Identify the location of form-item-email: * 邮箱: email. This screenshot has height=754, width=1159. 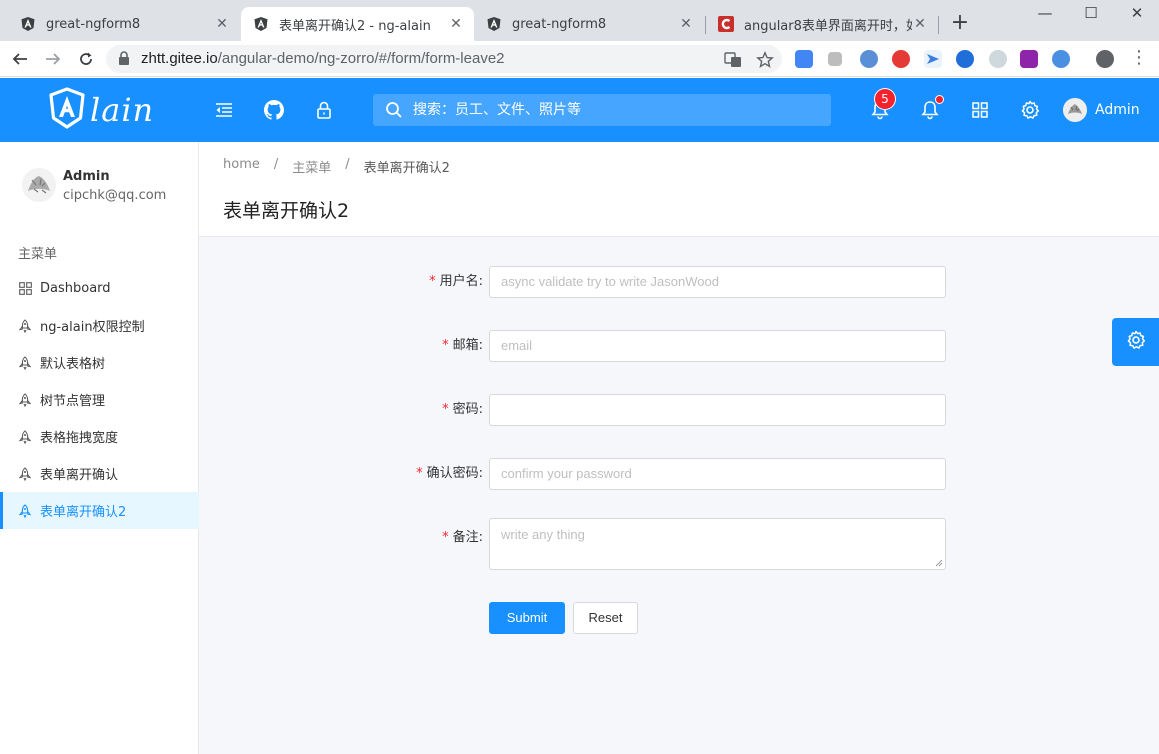
(679, 346).